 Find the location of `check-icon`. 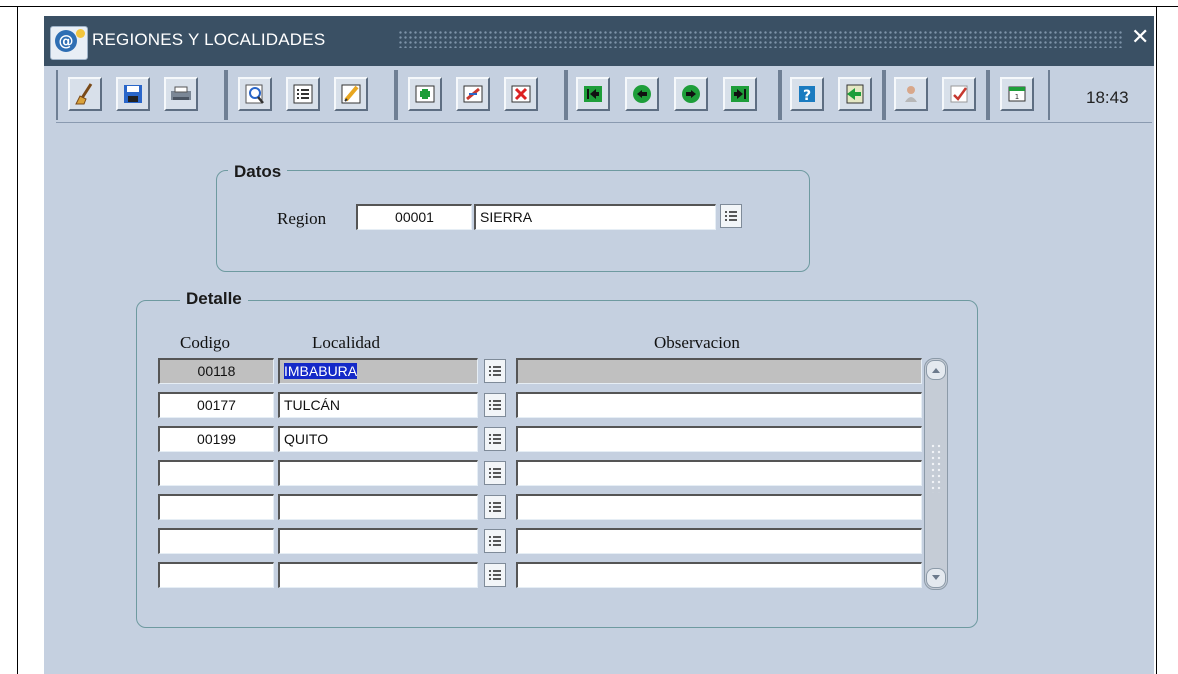

check-icon is located at coordinates (959, 94).